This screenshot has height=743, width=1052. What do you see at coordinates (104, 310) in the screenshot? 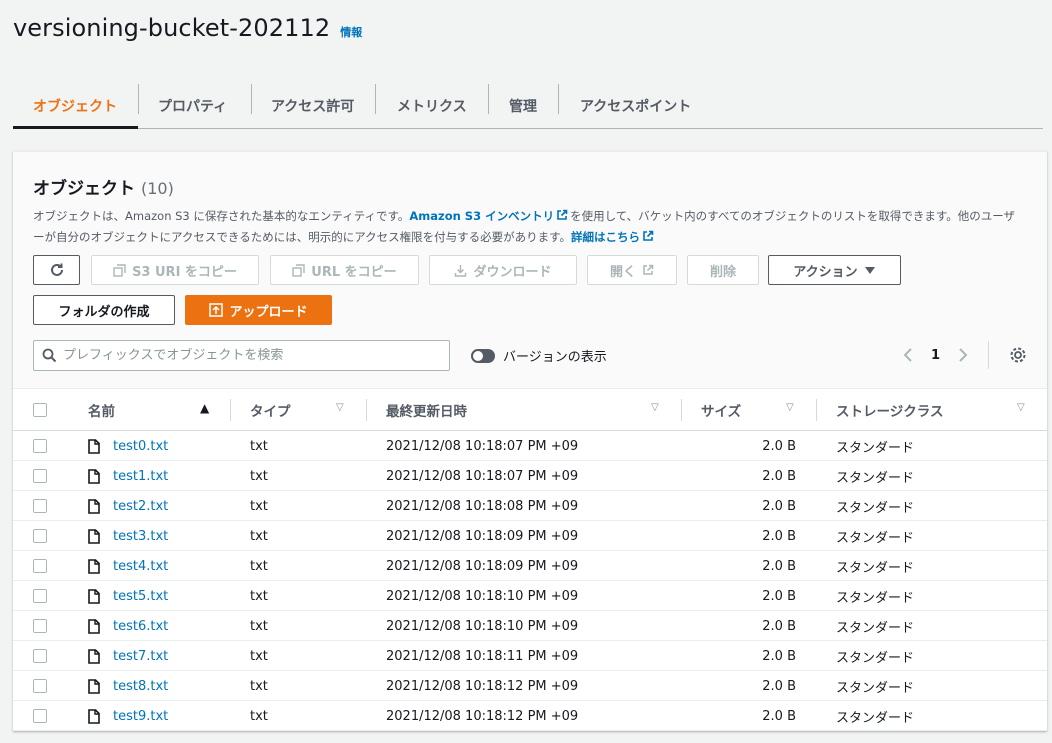
I see `create-folder-button: フォルダの作成` at bounding box center [104, 310].